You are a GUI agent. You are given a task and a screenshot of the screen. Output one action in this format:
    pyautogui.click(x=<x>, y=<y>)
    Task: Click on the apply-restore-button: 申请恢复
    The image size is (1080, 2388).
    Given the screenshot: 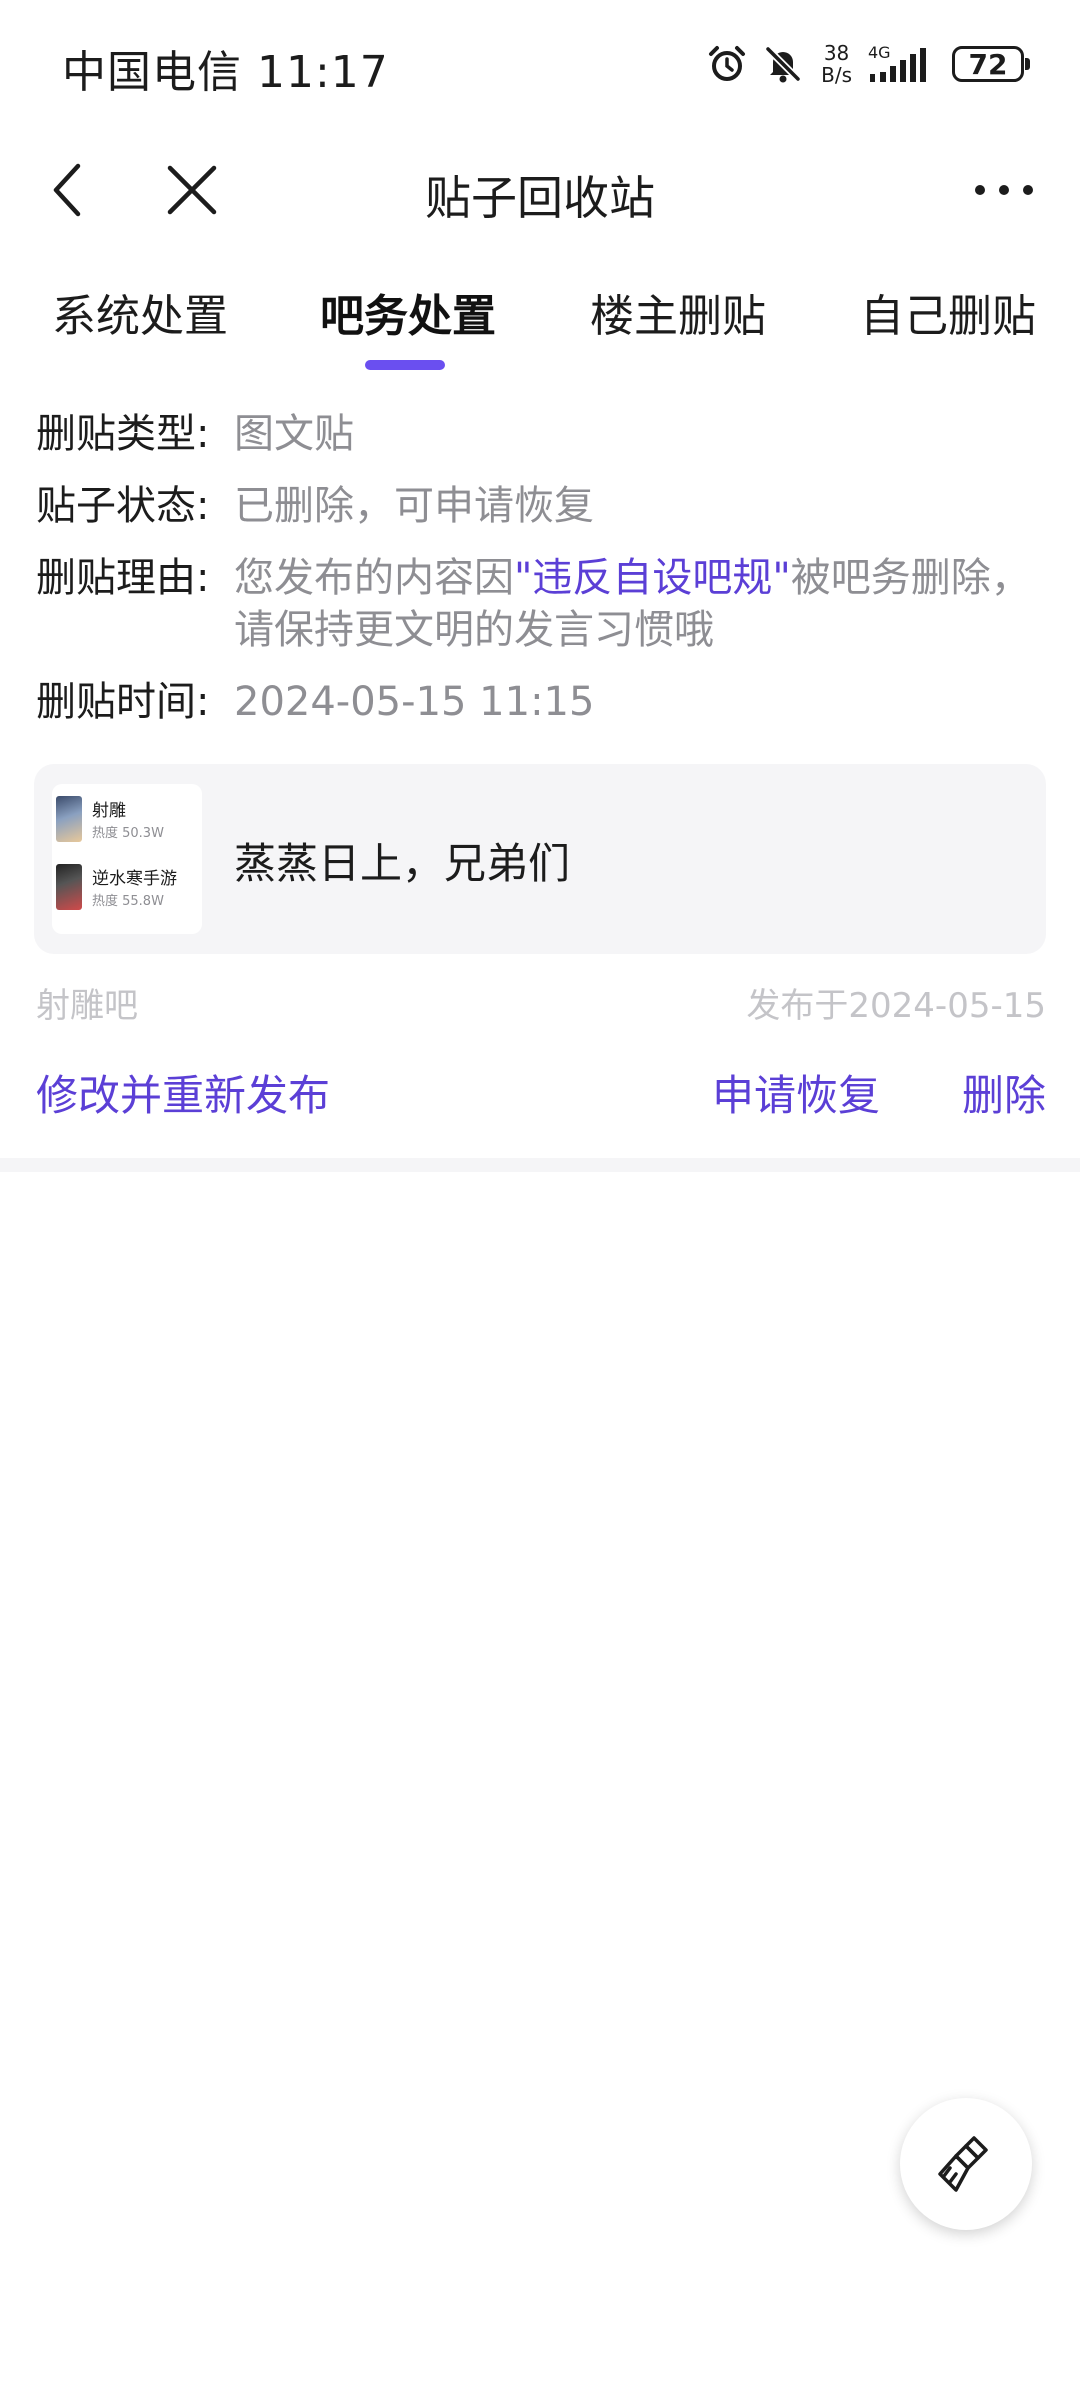 What is the action you would take?
    pyautogui.click(x=796, y=1092)
    